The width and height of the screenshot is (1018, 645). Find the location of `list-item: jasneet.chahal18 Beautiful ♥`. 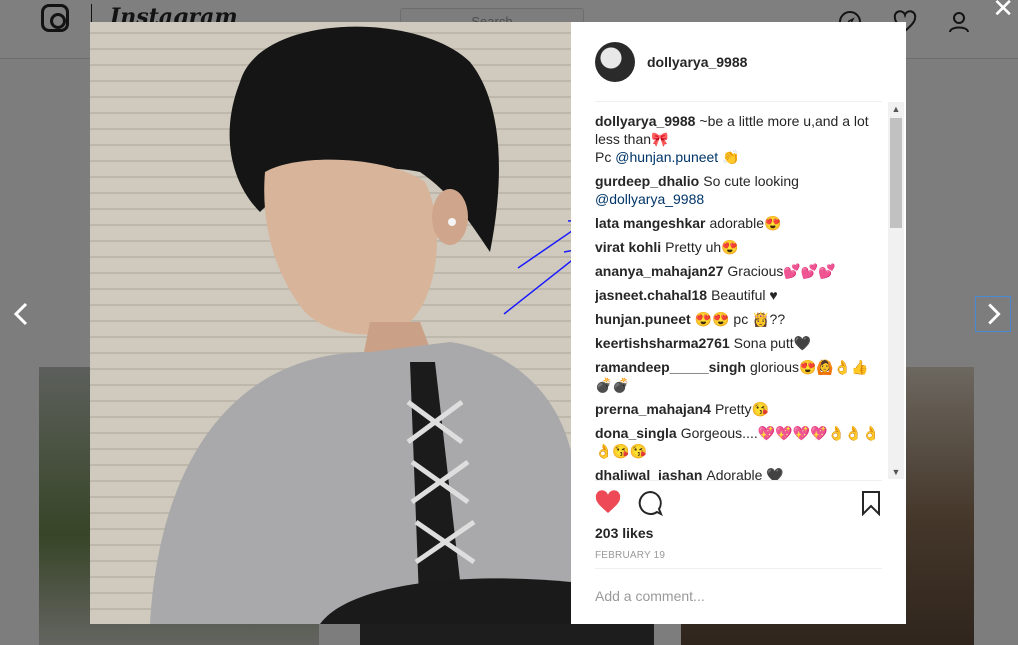

list-item: jasneet.chahal18 Beautiful ♥ is located at coordinates (740, 295).